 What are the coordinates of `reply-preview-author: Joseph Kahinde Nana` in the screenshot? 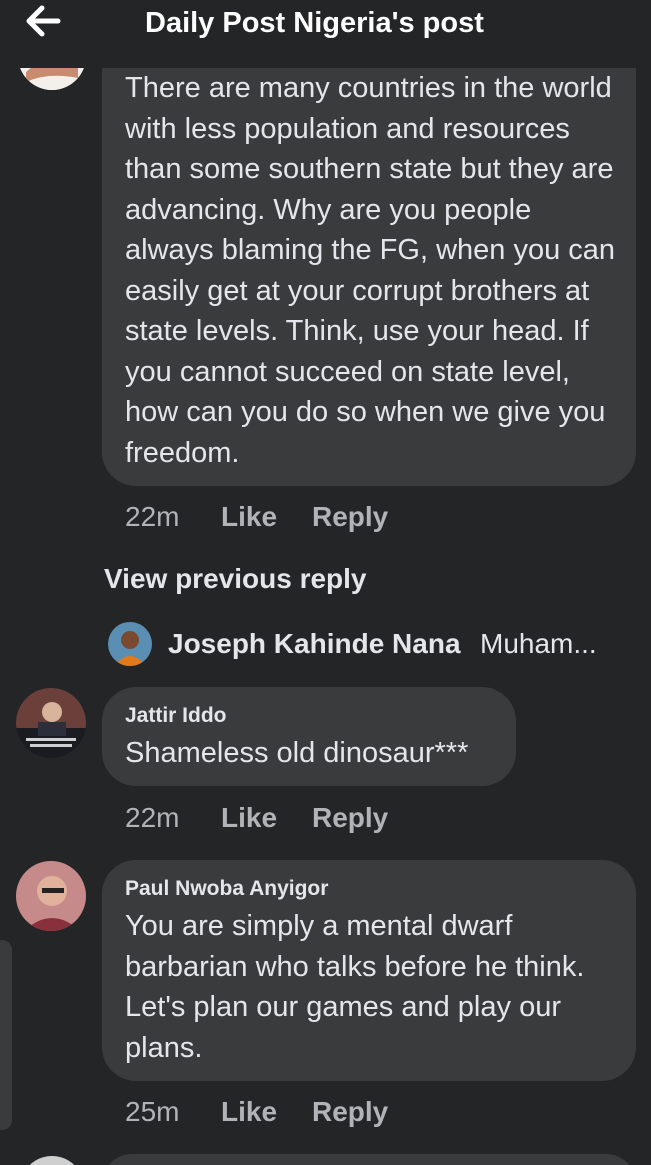 It's located at (314, 643).